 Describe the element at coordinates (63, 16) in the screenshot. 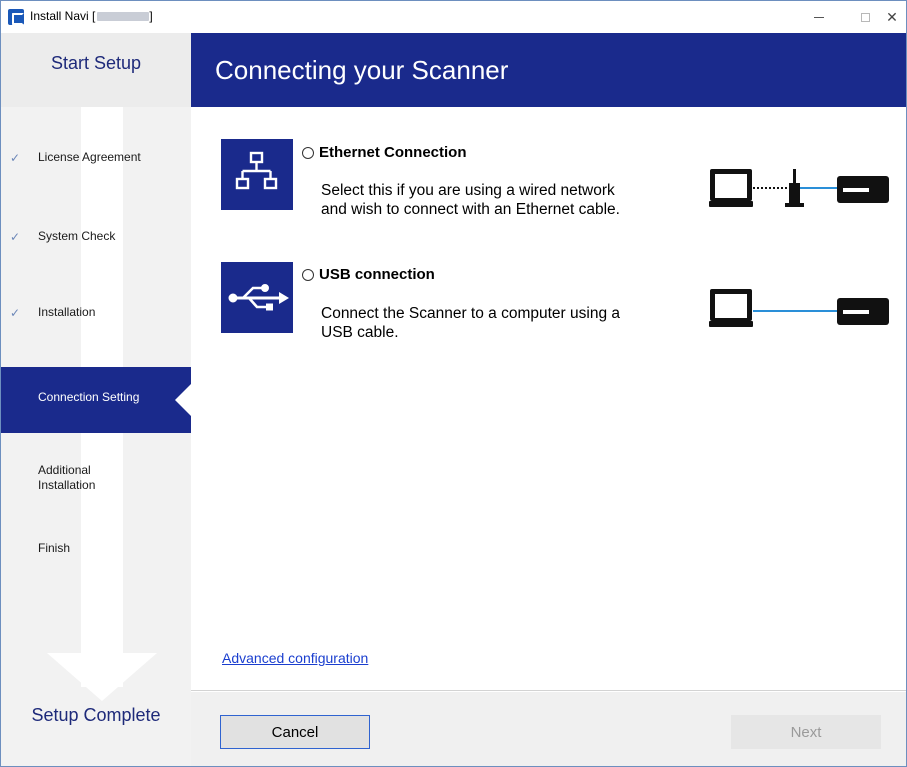

I see `window-title-text: Install Navi [` at that location.